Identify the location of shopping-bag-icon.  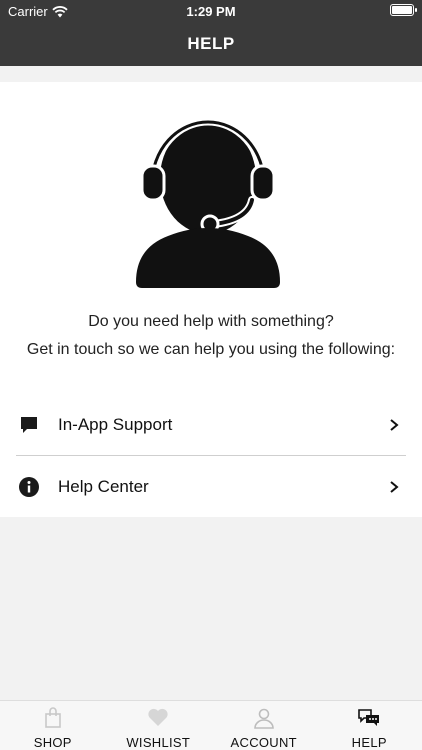
(52, 717).